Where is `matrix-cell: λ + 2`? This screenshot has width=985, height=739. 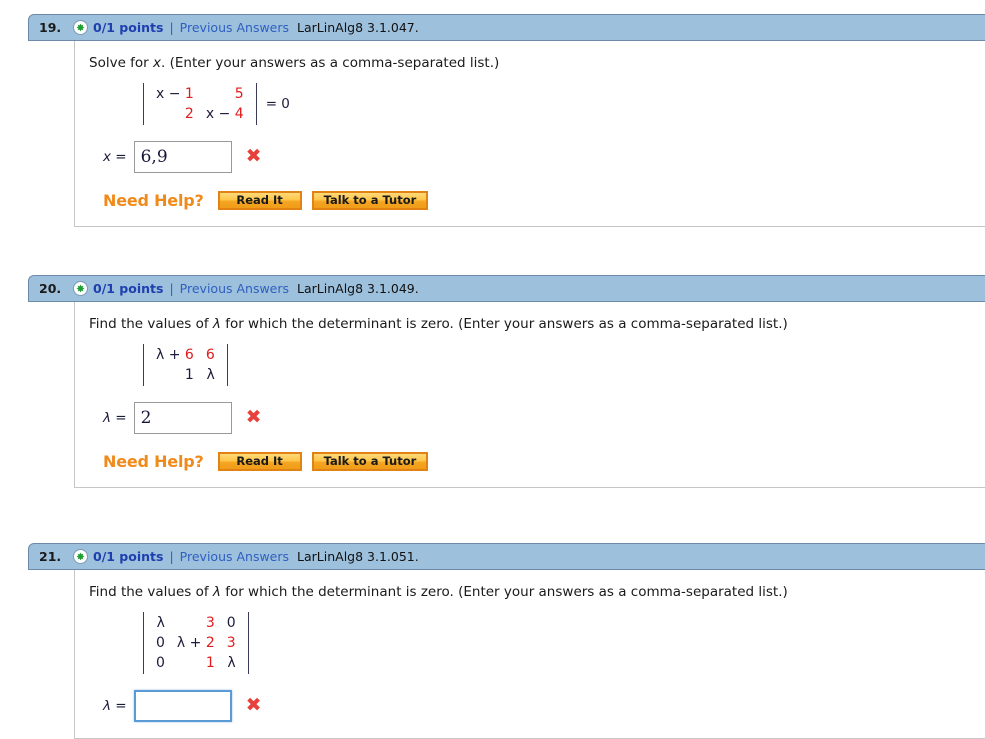 matrix-cell: λ + 2 is located at coordinates (196, 643).